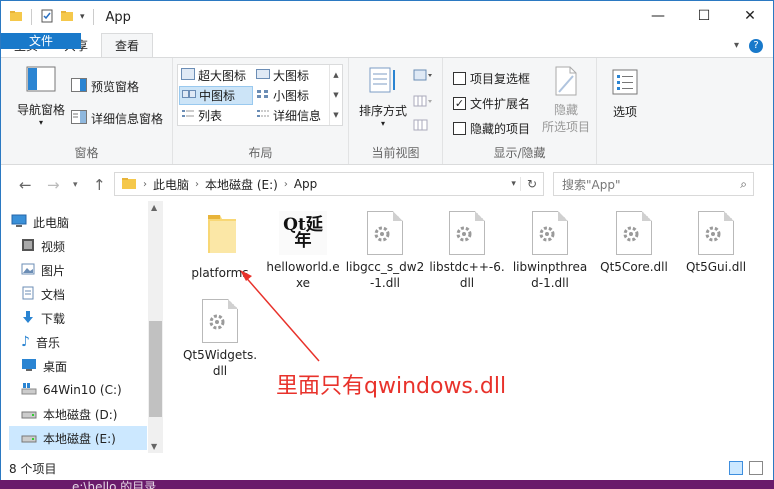 This screenshot has height=489, width=774. I want to click on preview-pane-button: 预览窗格, so click(105, 86).